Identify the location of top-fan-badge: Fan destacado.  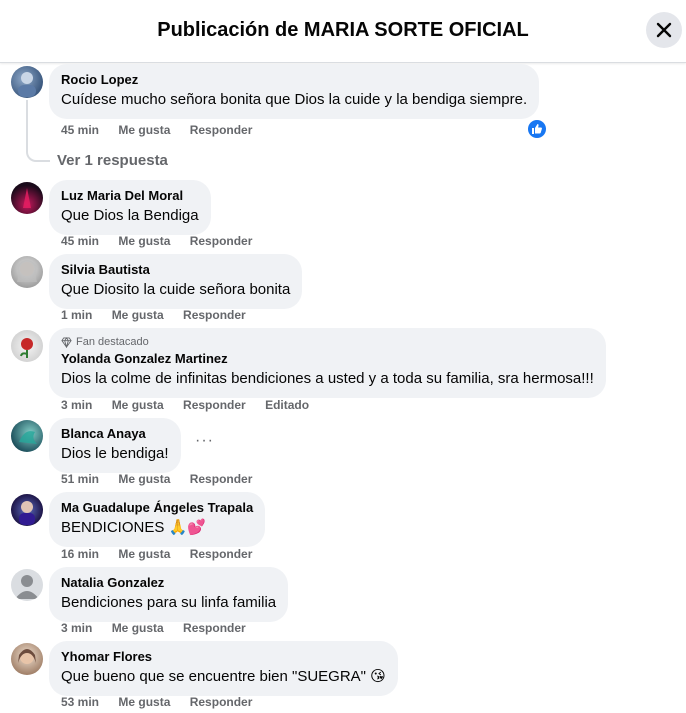
(327, 342).